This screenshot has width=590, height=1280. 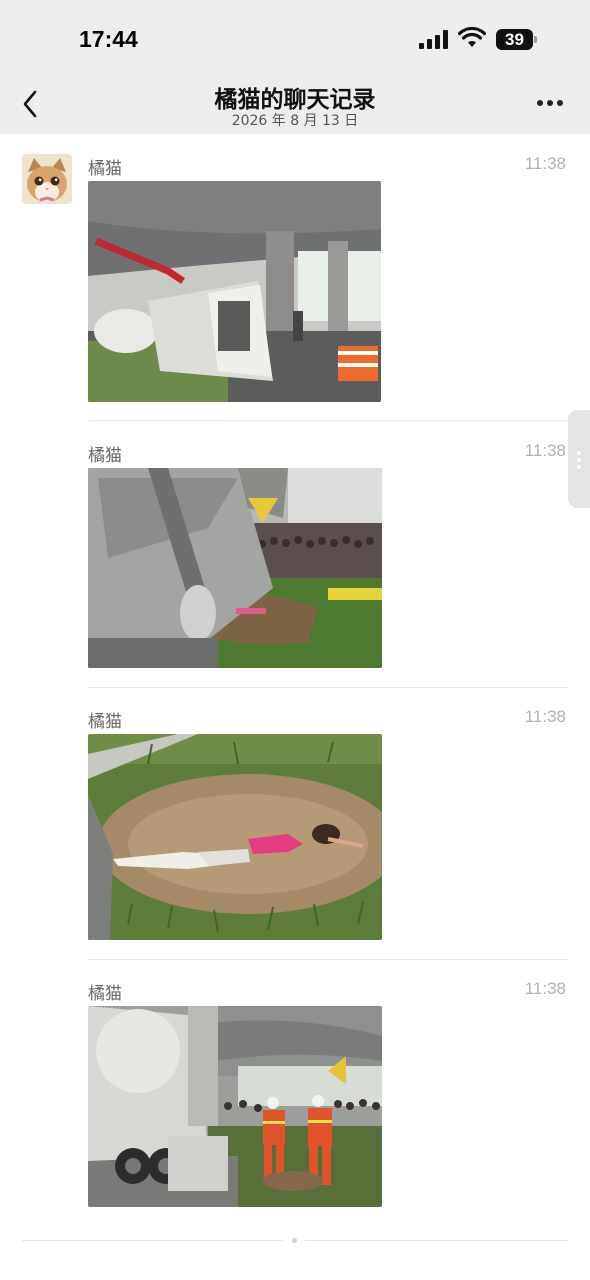 I want to click on nav-bar: 橘猫的聊天记录 2026 年 8 月 13 日, so click(x=295, y=103).